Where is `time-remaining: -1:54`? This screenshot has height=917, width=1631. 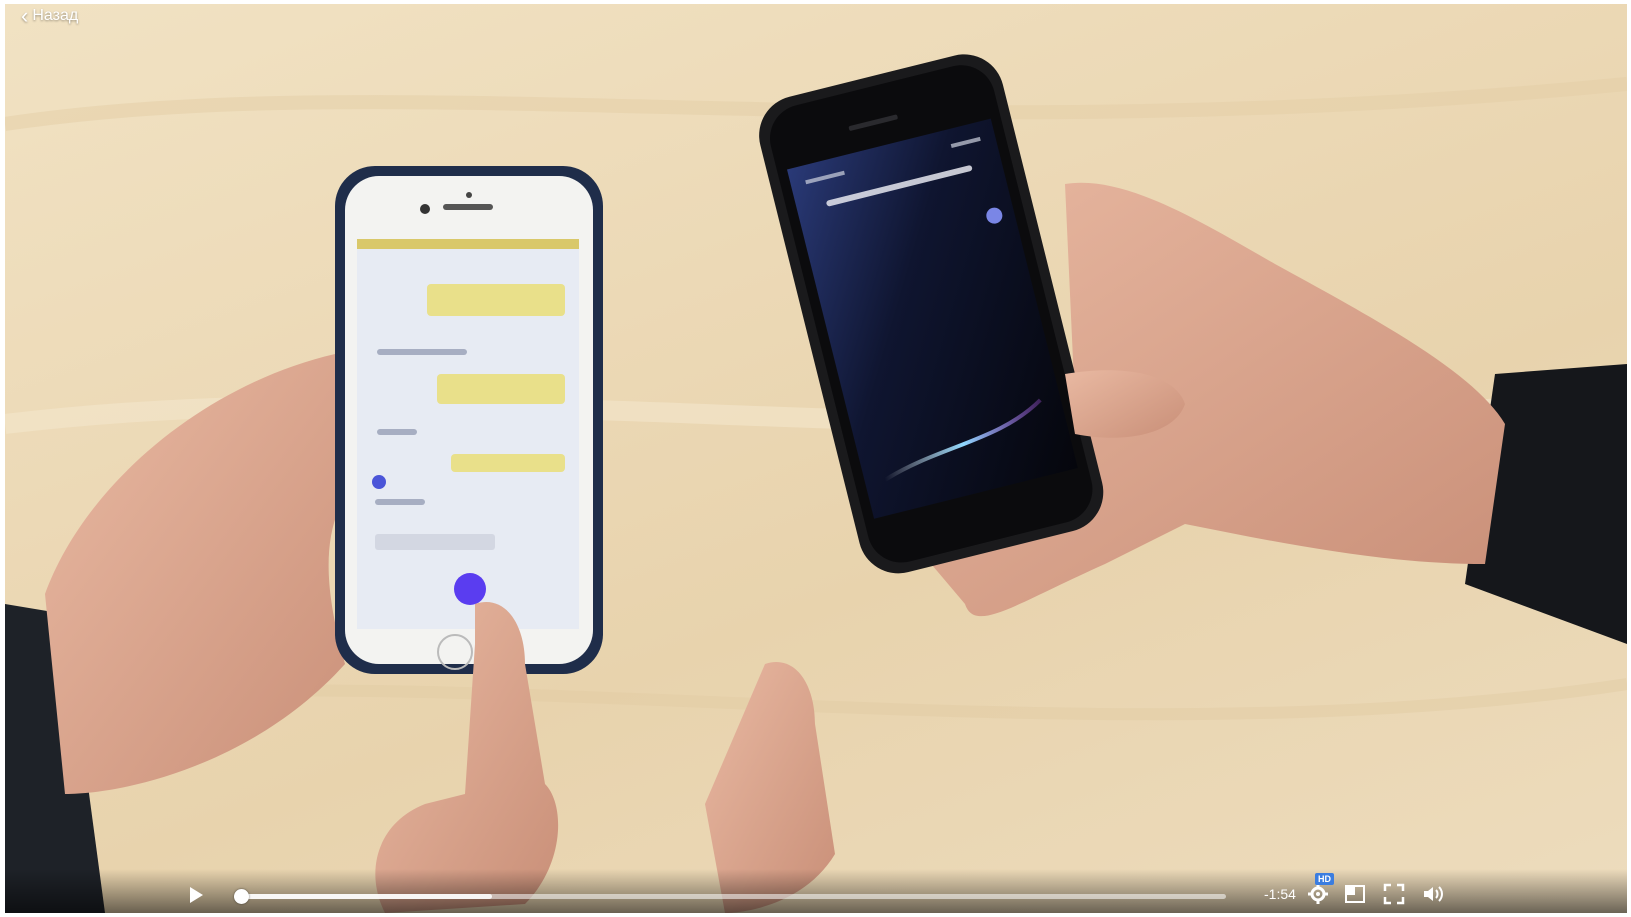 time-remaining: -1:54 is located at coordinates (1280, 894).